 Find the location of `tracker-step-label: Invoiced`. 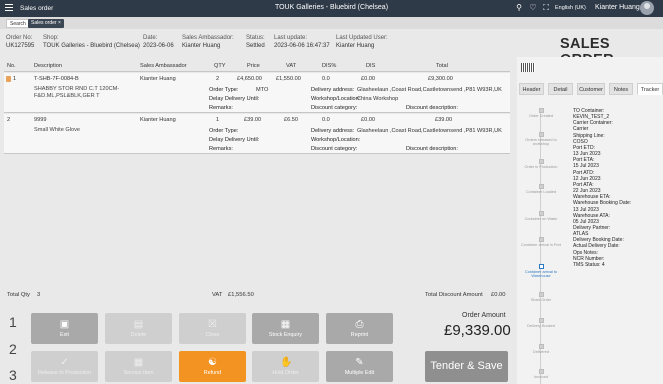

tracker-step-label: Invoiced is located at coordinates (541, 377).